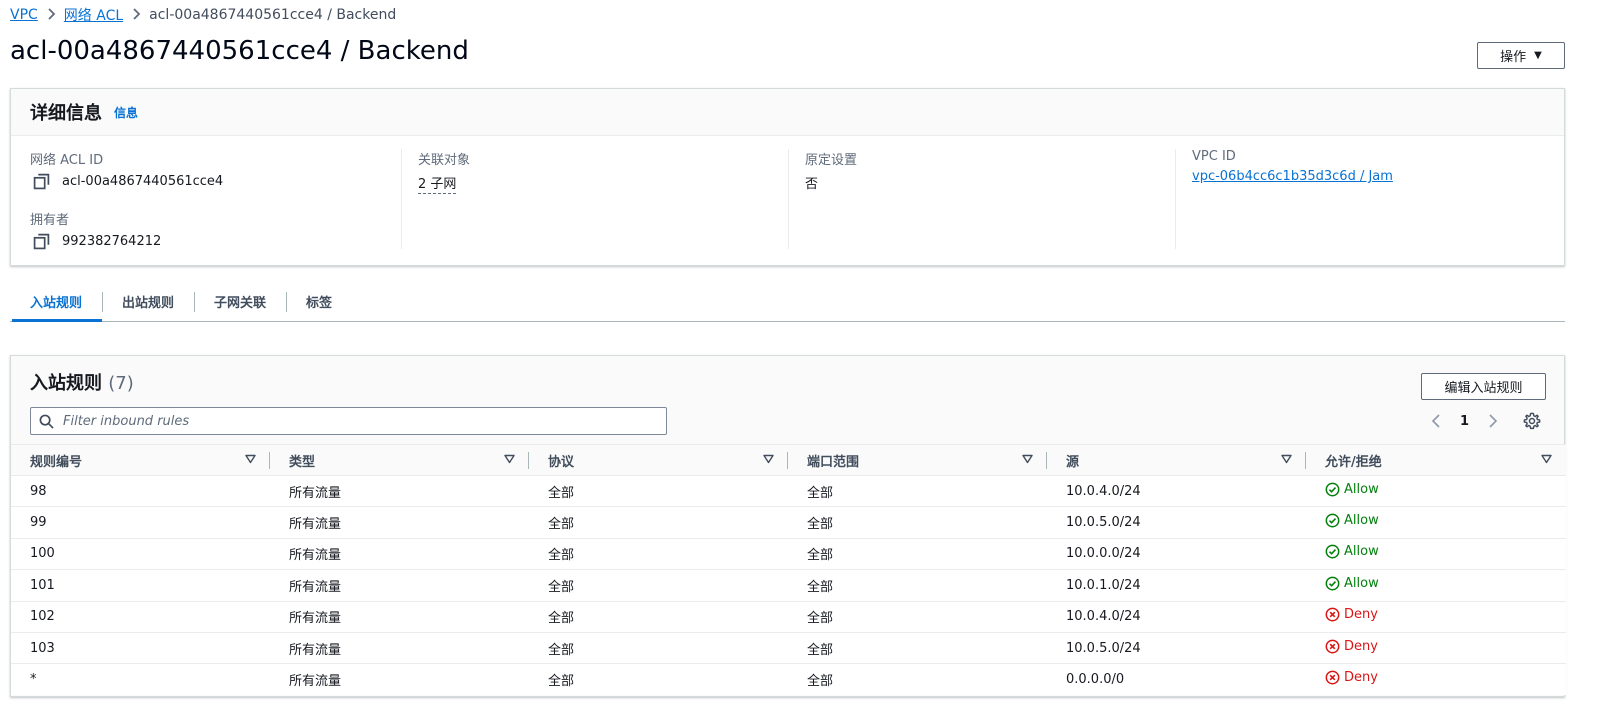  What do you see at coordinates (121, 383) in the screenshot?
I see `inbound-rules-count: (7)` at bounding box center [121, 383].